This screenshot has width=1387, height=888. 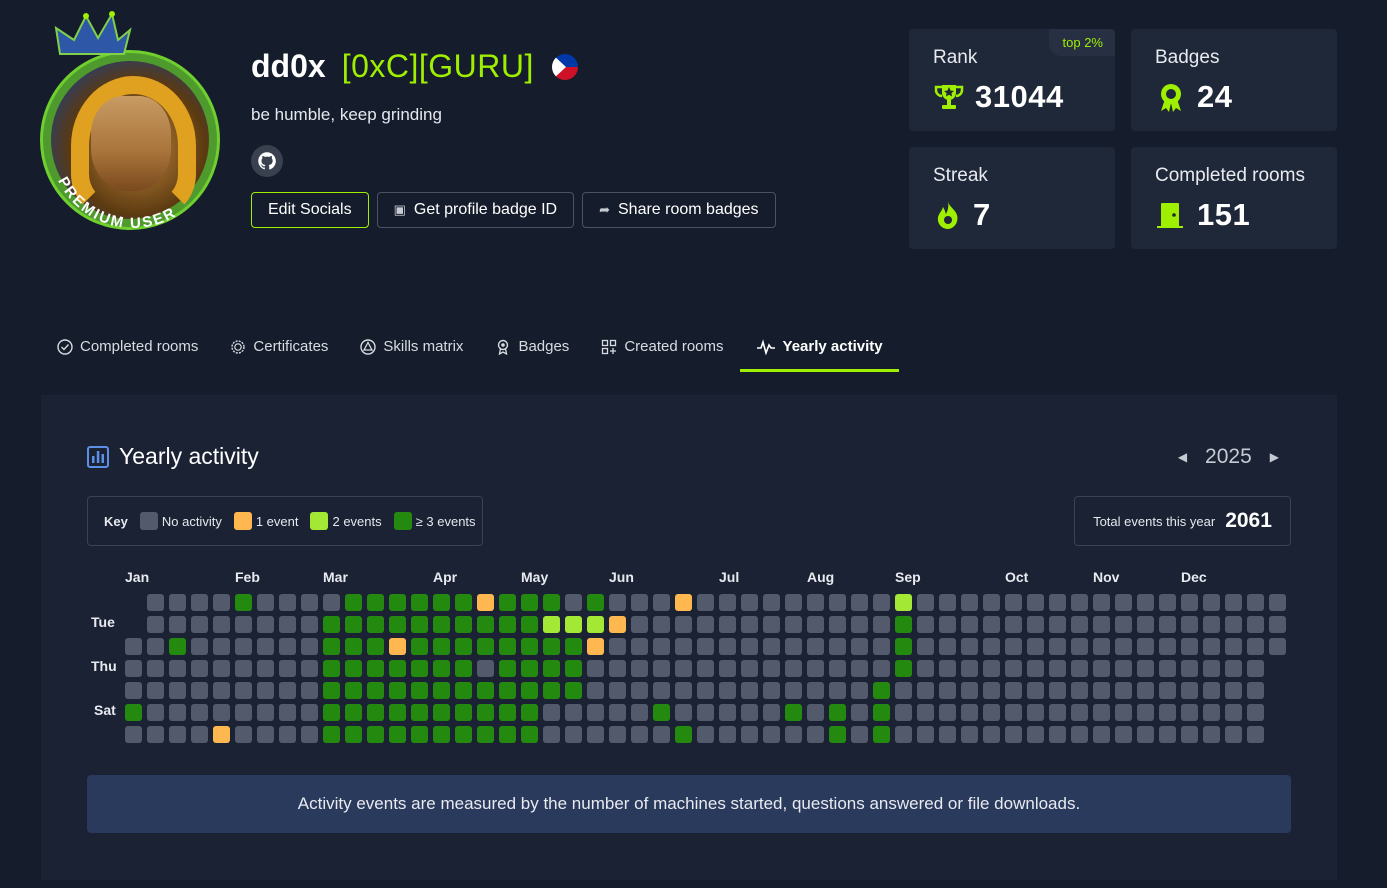 What do you see at coordinates (532, 348) in the screenshot?
I see `tab-badges: Badges` at bounding box center [532, 348].